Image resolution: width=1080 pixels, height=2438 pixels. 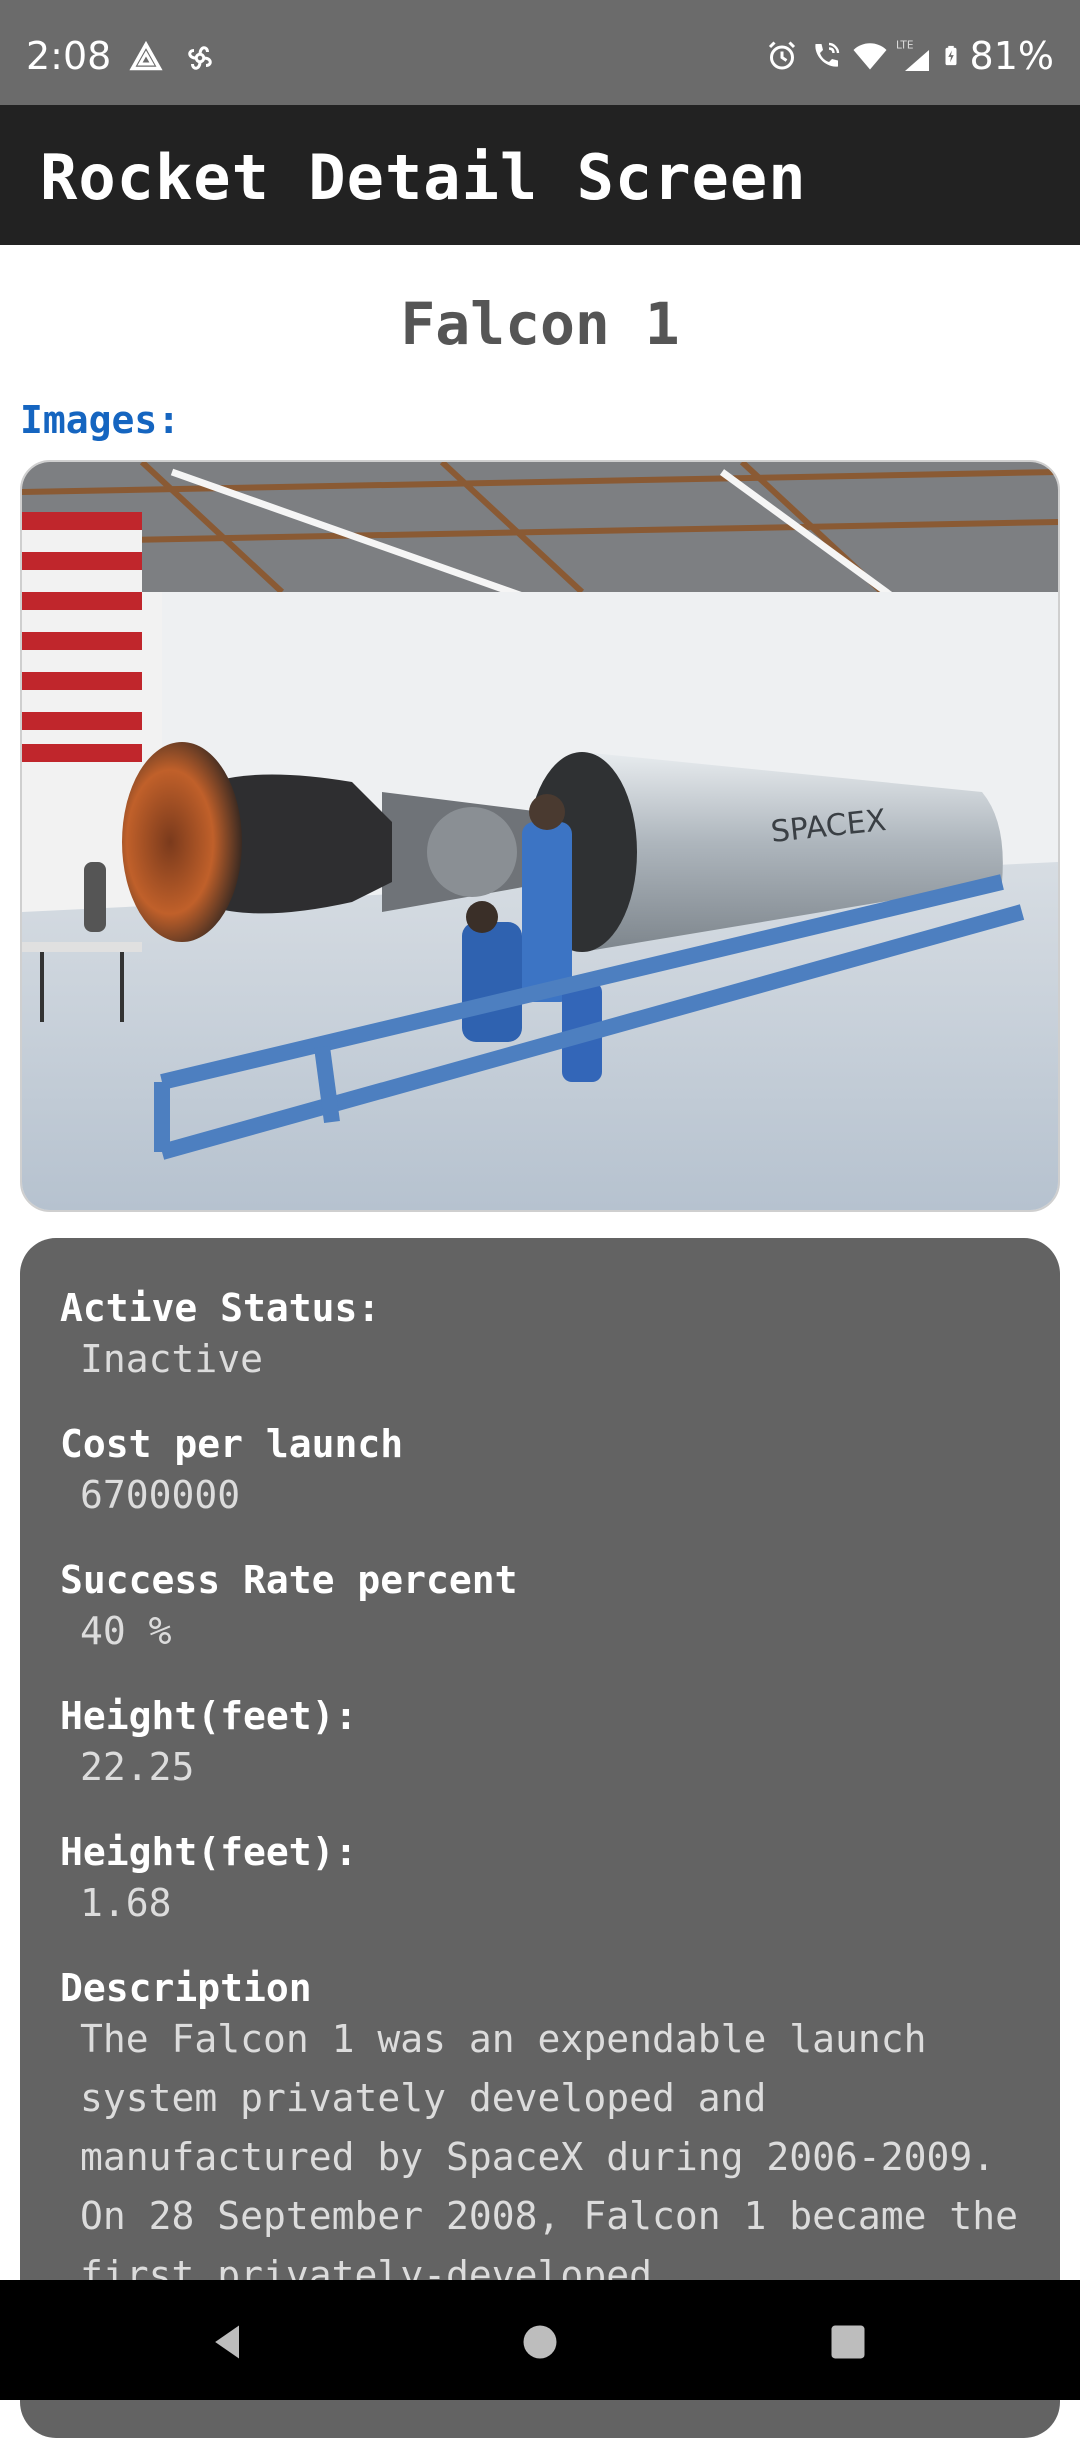 I want to click on success-rate-label: Success Rate percent, so click(x=289, y=1580).